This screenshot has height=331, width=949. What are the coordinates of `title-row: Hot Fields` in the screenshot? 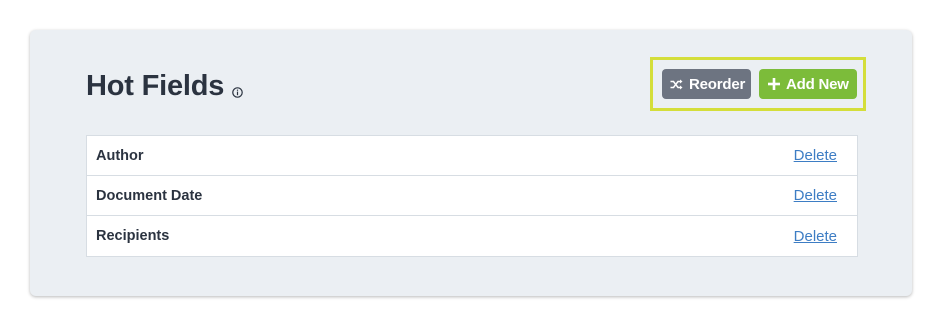 It's located at (164, 86).